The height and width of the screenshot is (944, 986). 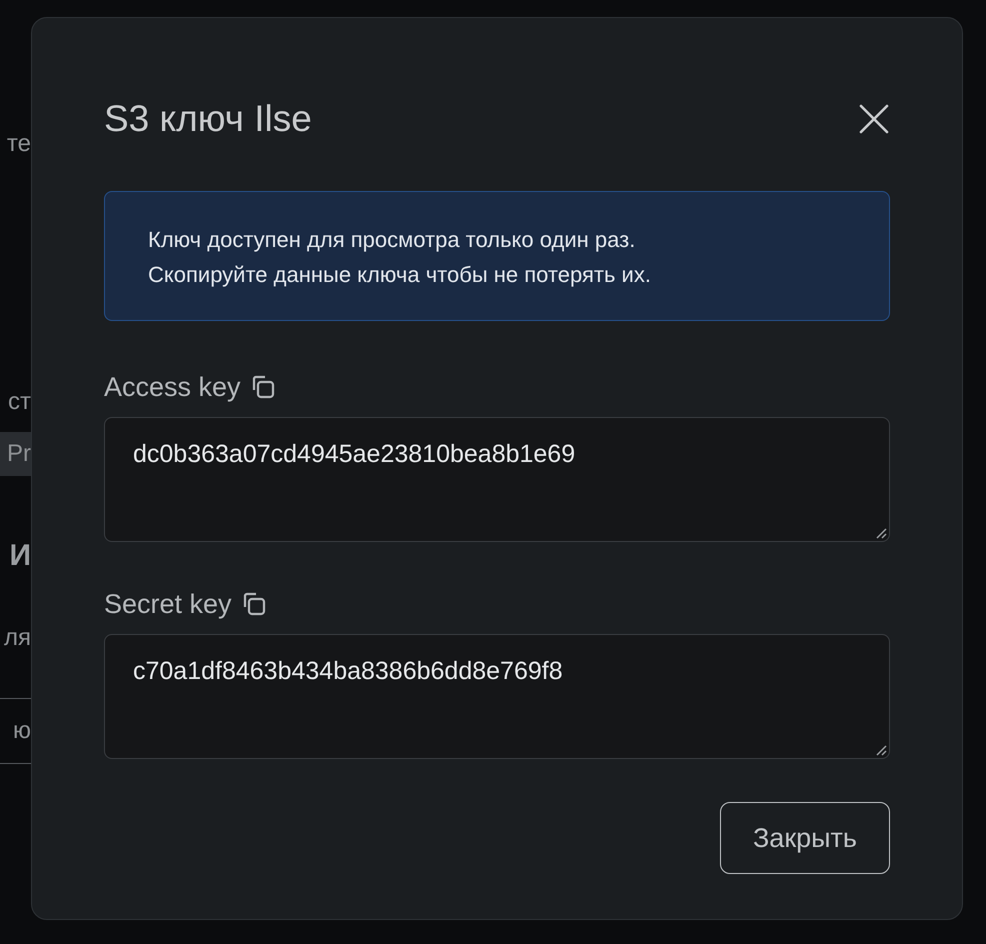 I want to click on notice-text: Ключ доступен для просмотра только один раз. Скопируйте данные ключа чтобы не потерять их., so click(x=497, y=256).